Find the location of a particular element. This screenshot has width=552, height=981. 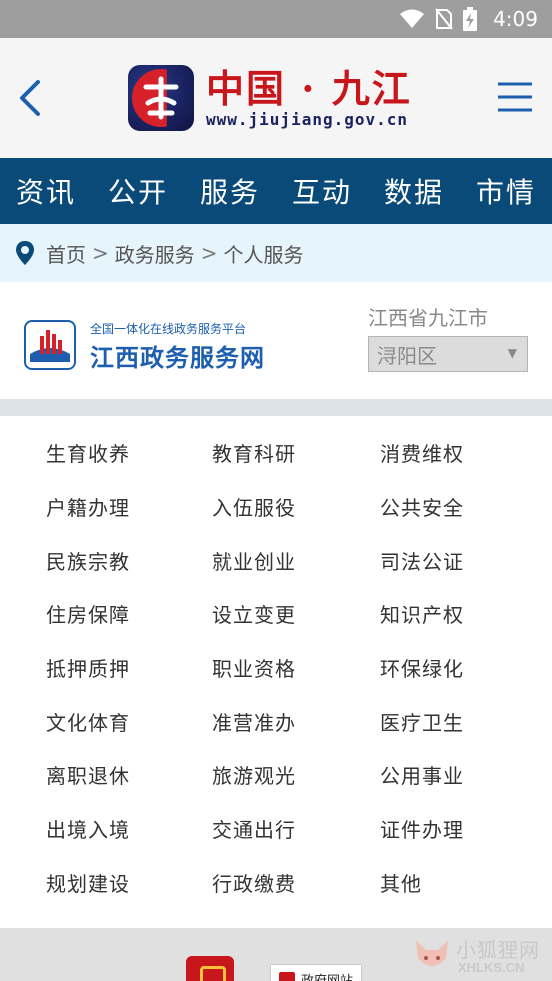

main-nav: 资讯 公开 服务 互动 数据 市情 is located at coordinates (276, 191).